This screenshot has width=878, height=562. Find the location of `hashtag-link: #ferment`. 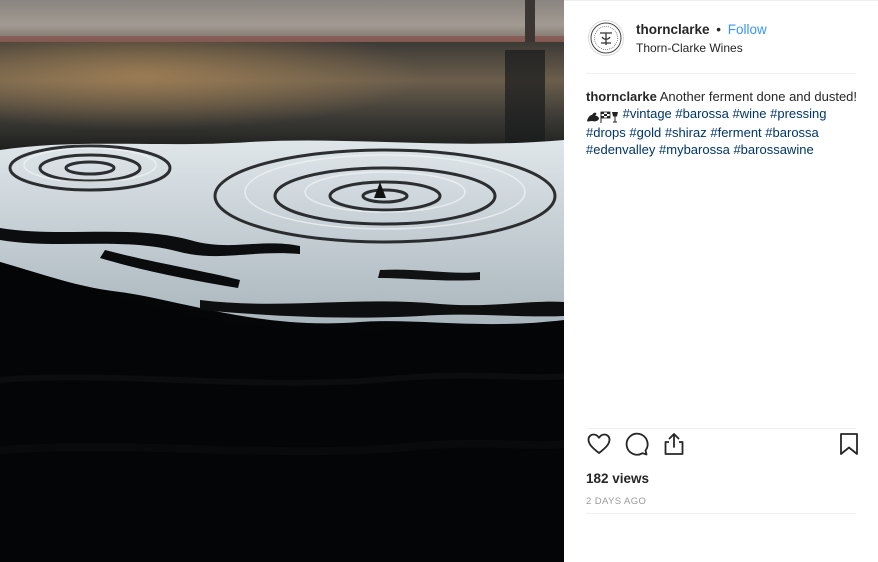

hashtag-link: #ferment is located at coordinates (735, 132).